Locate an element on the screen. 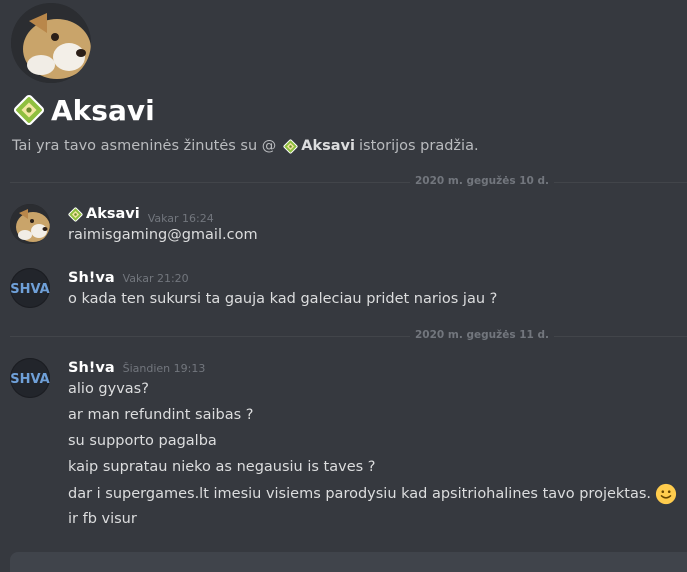  message-header: Sh!va Šiandien 19:13 is located at coordinates (136, 368).